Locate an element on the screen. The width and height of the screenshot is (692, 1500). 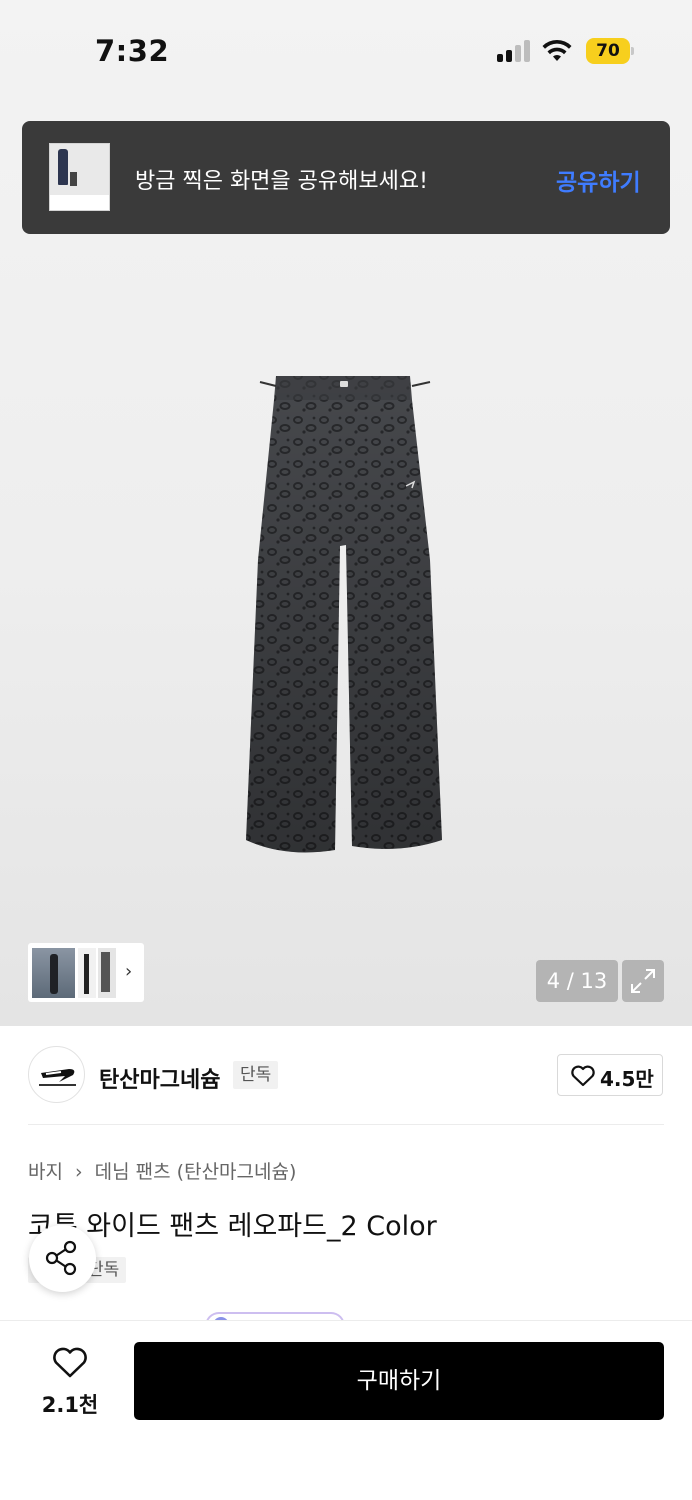
battery-level: 70 is located at coordinates (608, 51).